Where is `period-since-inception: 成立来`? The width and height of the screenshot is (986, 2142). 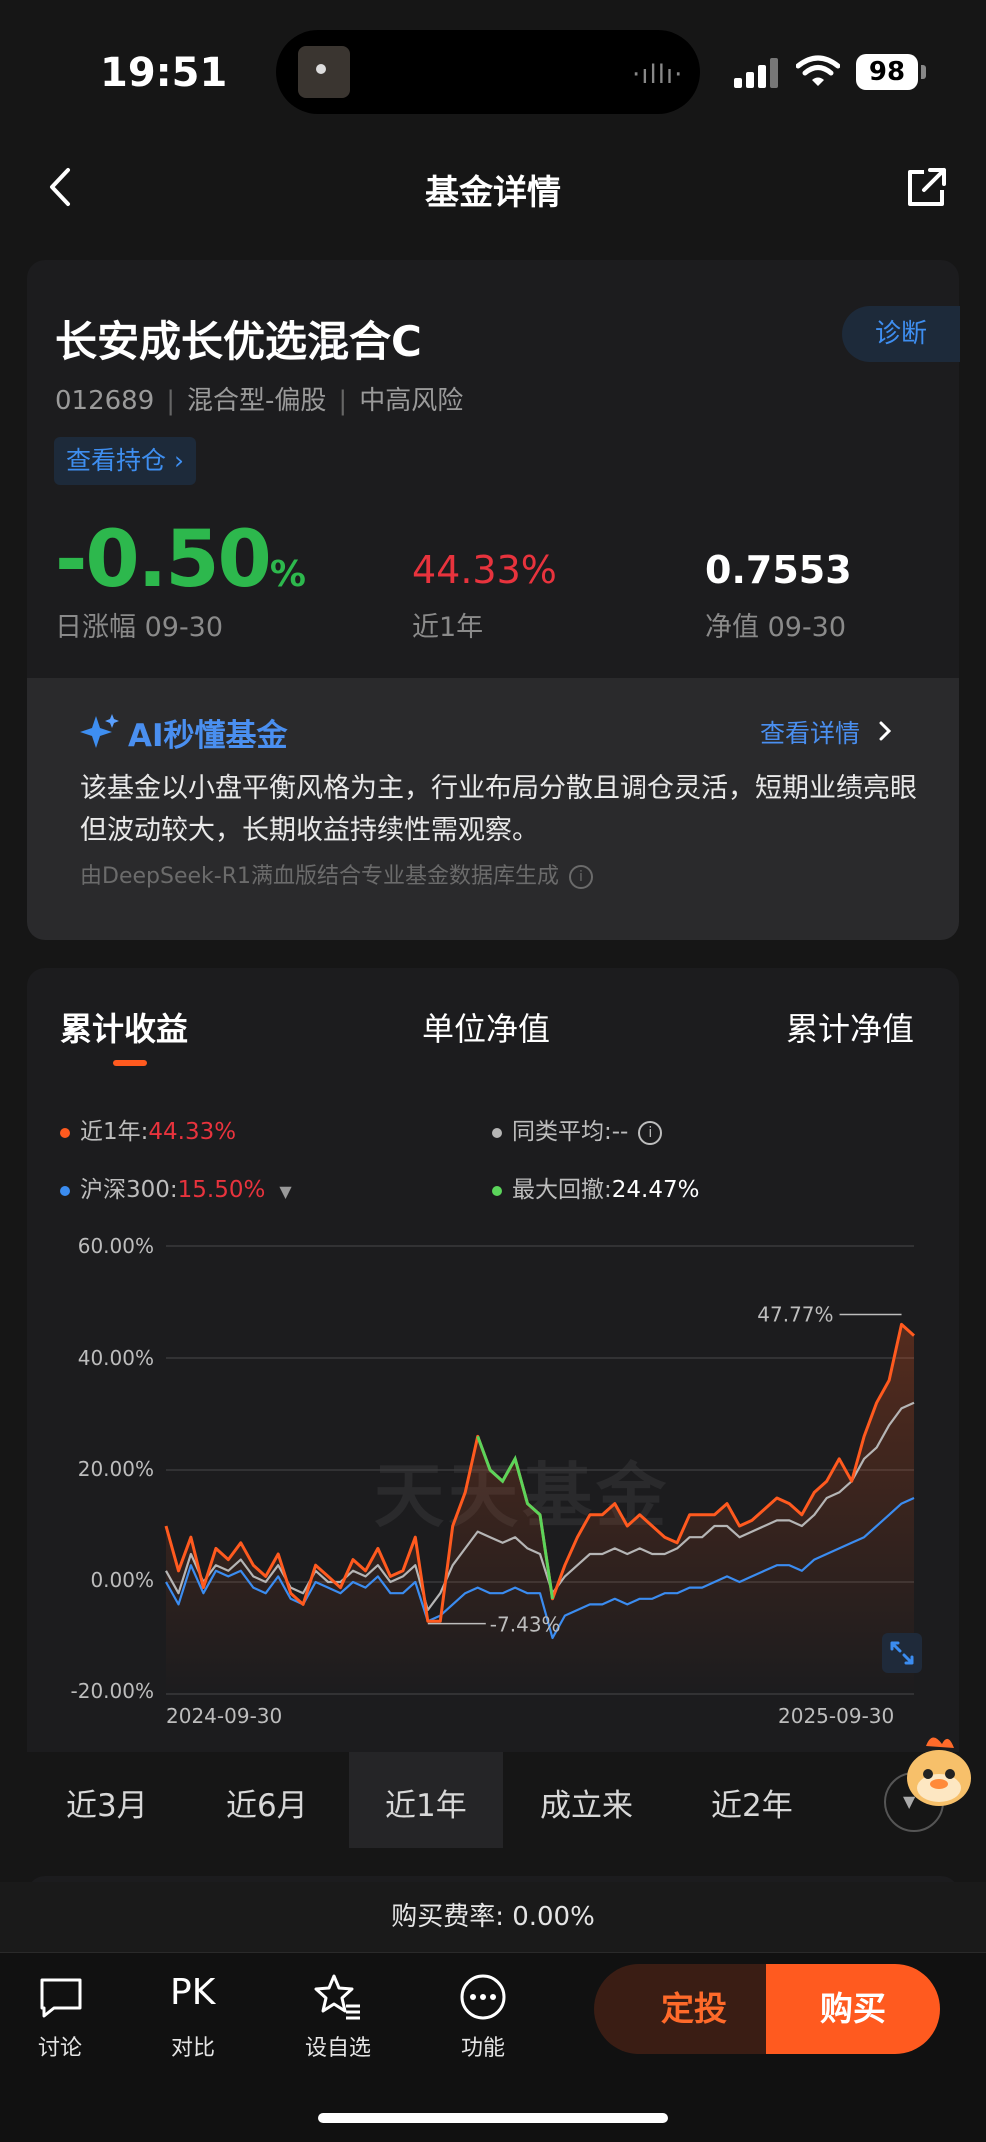
period-since-inception: 成立来 is located at coordinates (586, 1802).